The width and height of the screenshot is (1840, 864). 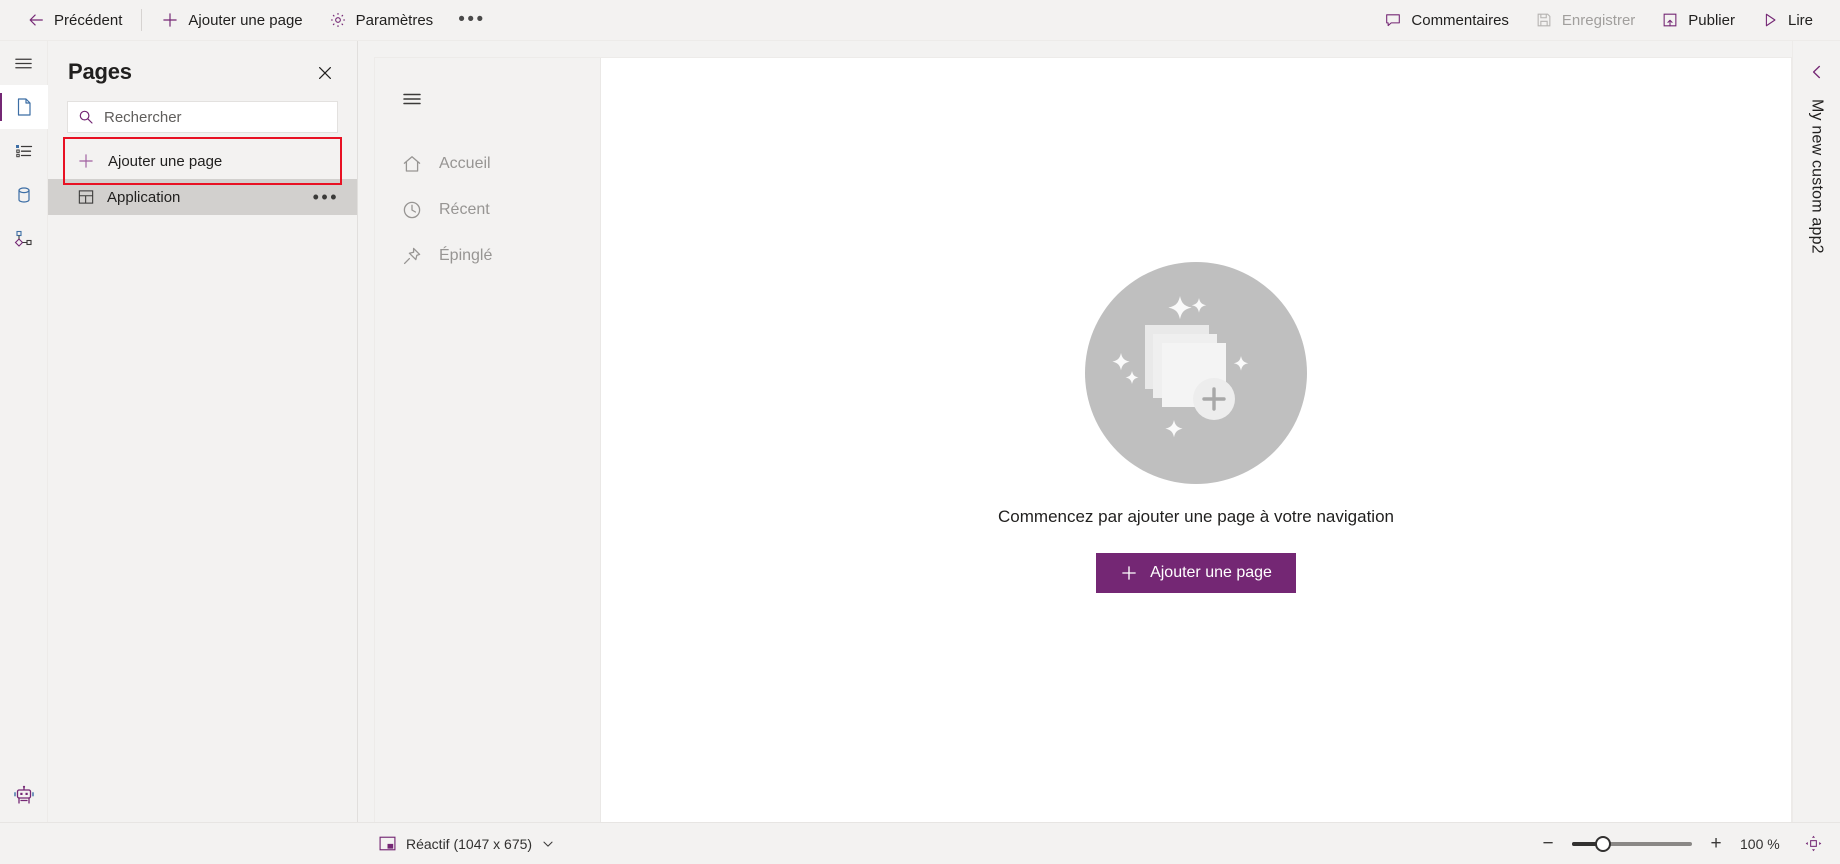 I want to click on zoom-controls: − + 100 %, so click(x=1681, y=844).